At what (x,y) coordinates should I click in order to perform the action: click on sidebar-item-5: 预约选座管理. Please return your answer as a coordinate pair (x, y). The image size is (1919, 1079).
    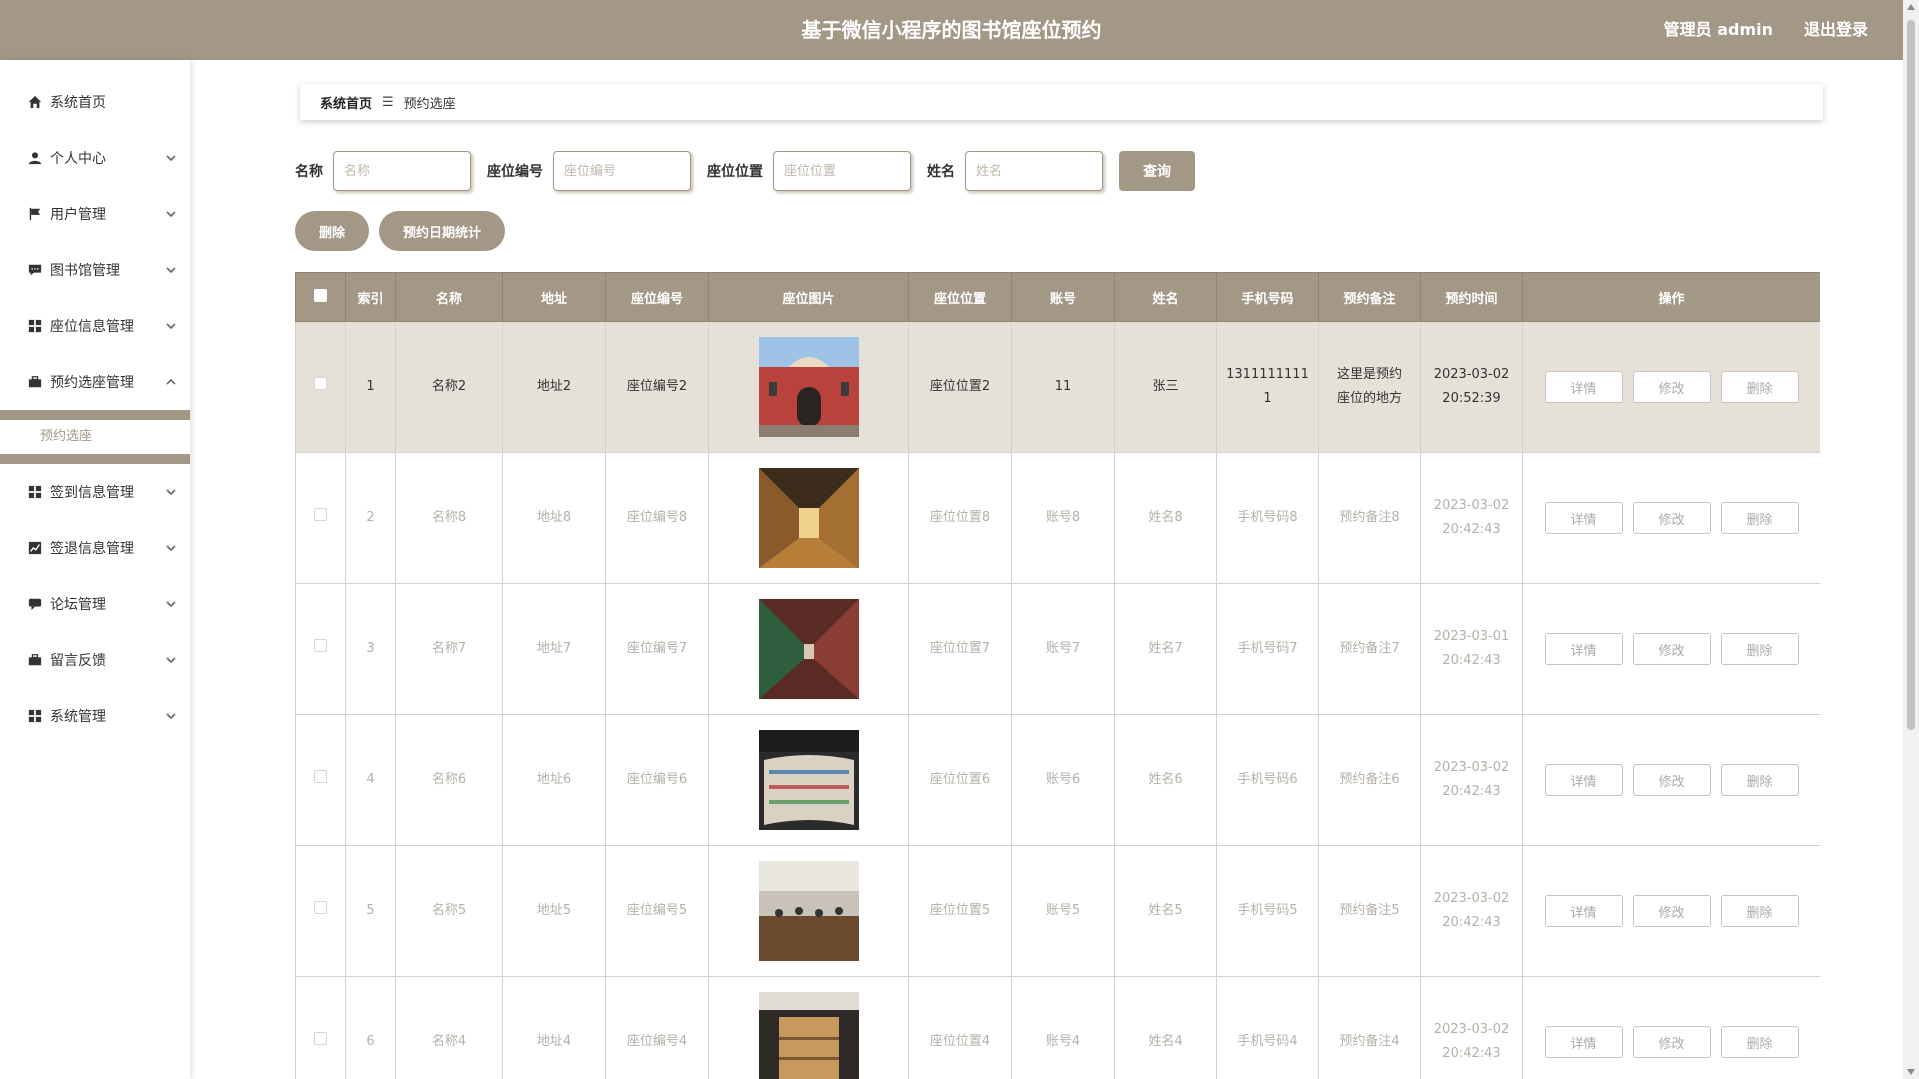
    Looking at the image, I should click on (95, 382).